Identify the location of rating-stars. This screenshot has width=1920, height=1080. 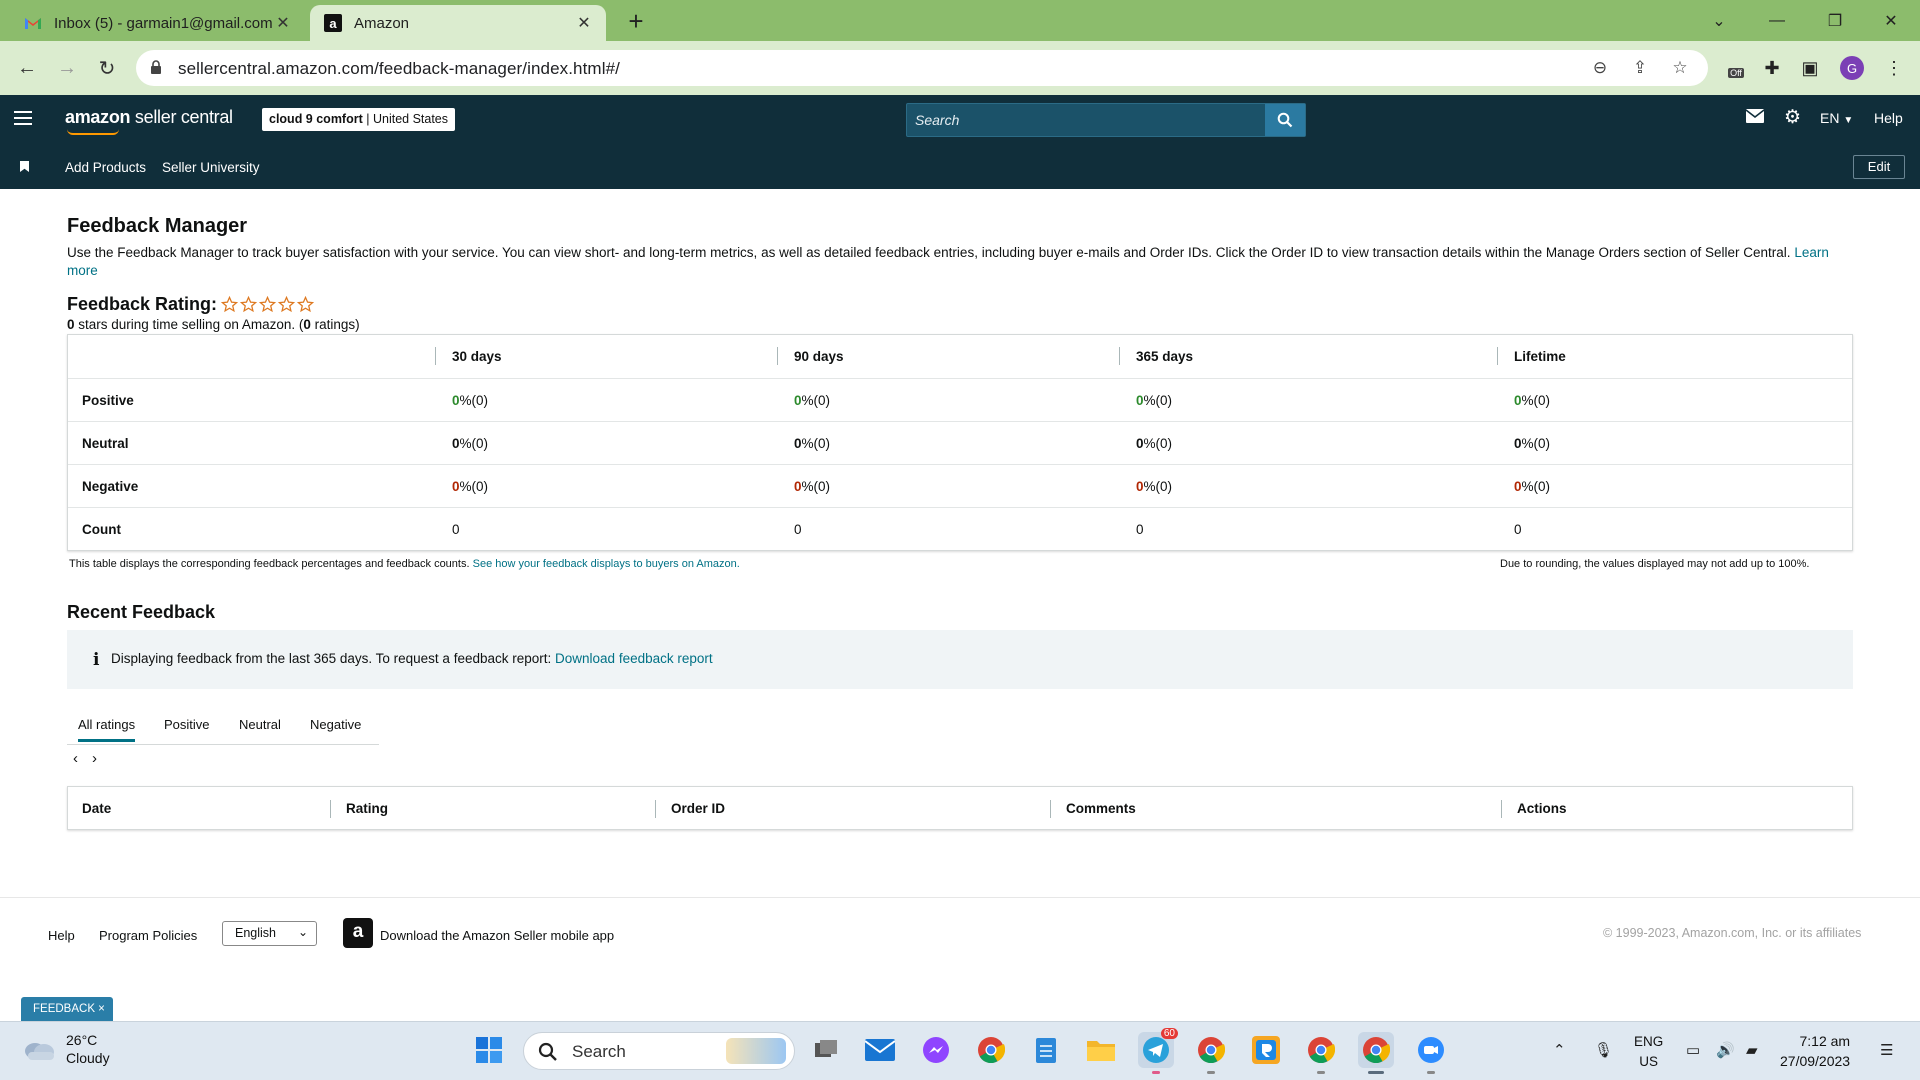
(268, 304).